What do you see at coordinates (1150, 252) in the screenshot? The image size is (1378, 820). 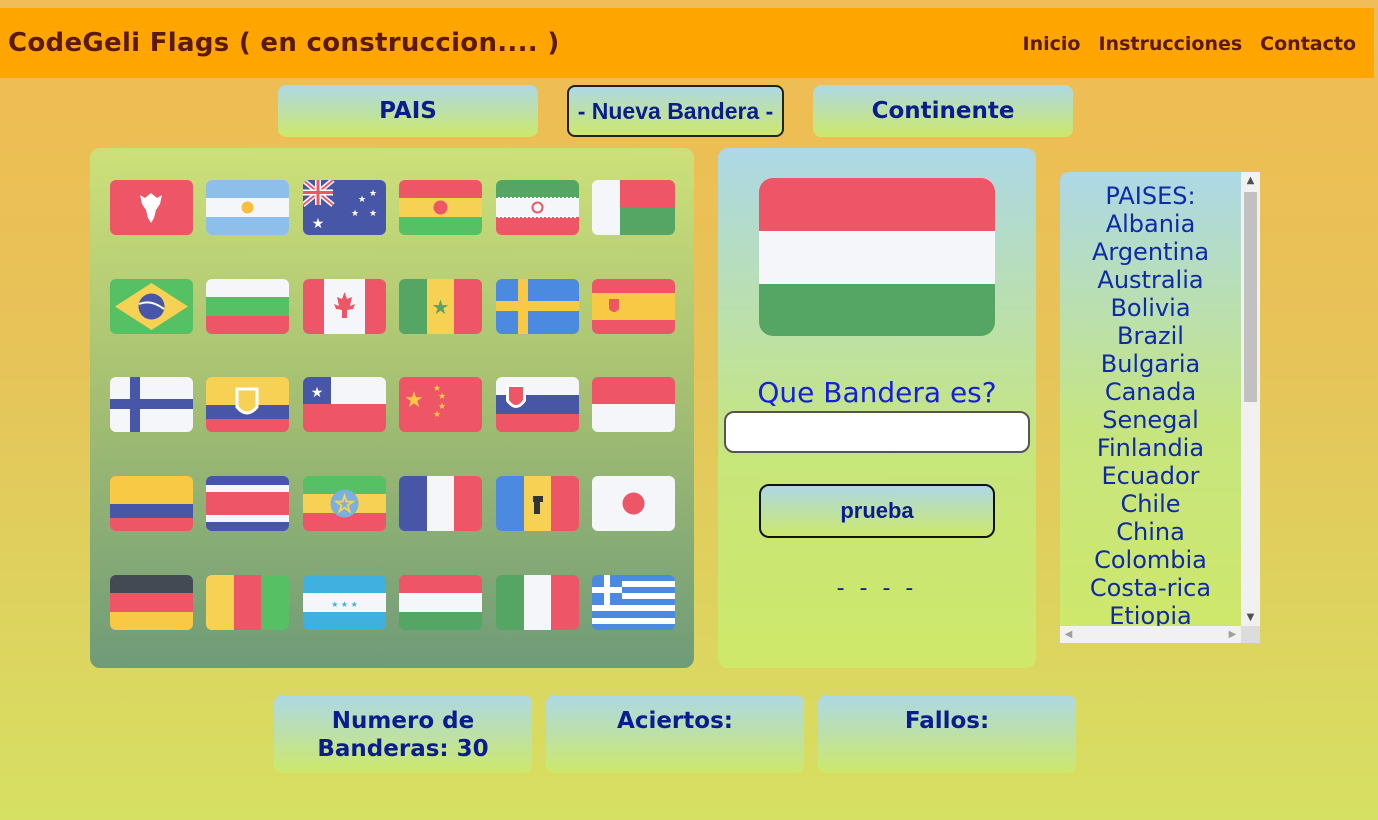 I see `list-item: Argentina` at bounding box center [1150, 252].